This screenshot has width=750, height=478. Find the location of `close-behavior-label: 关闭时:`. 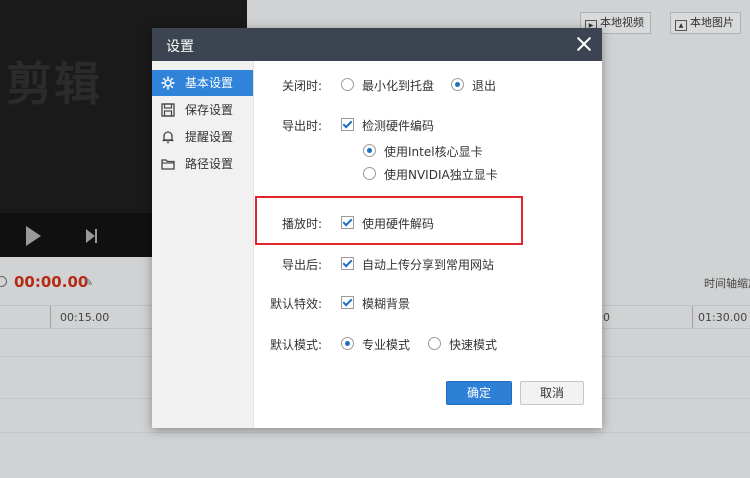

close-behavior-label: 关闭时: is located at coordinates (301, 86).